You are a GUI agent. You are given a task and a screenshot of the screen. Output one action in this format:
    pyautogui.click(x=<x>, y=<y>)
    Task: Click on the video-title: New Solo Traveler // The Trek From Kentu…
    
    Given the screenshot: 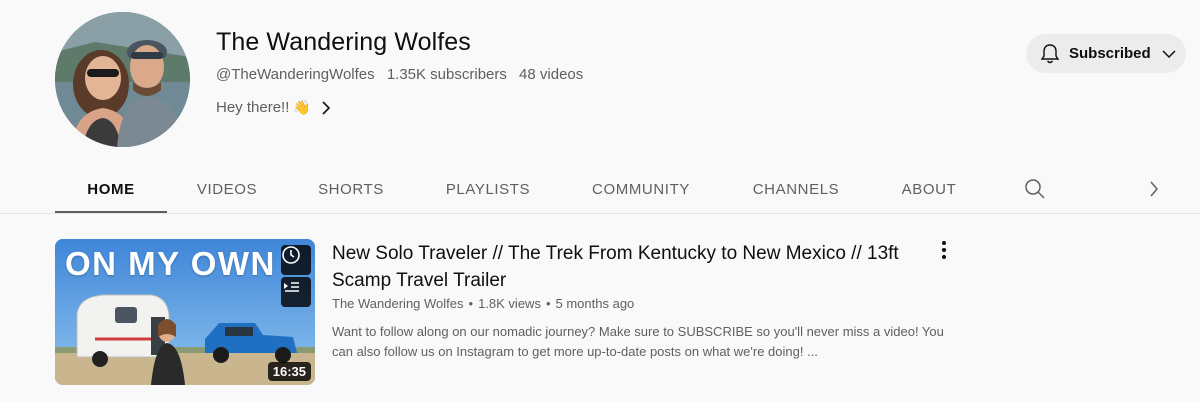 What is the action you would take?
    pyautogui.click(x=632, y=267)
    